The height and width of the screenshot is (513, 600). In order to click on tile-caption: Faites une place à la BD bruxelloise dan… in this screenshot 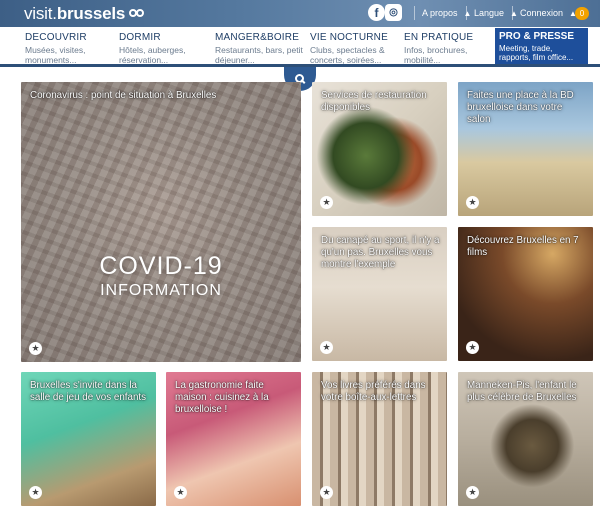, I will do `click(520, 107)`.